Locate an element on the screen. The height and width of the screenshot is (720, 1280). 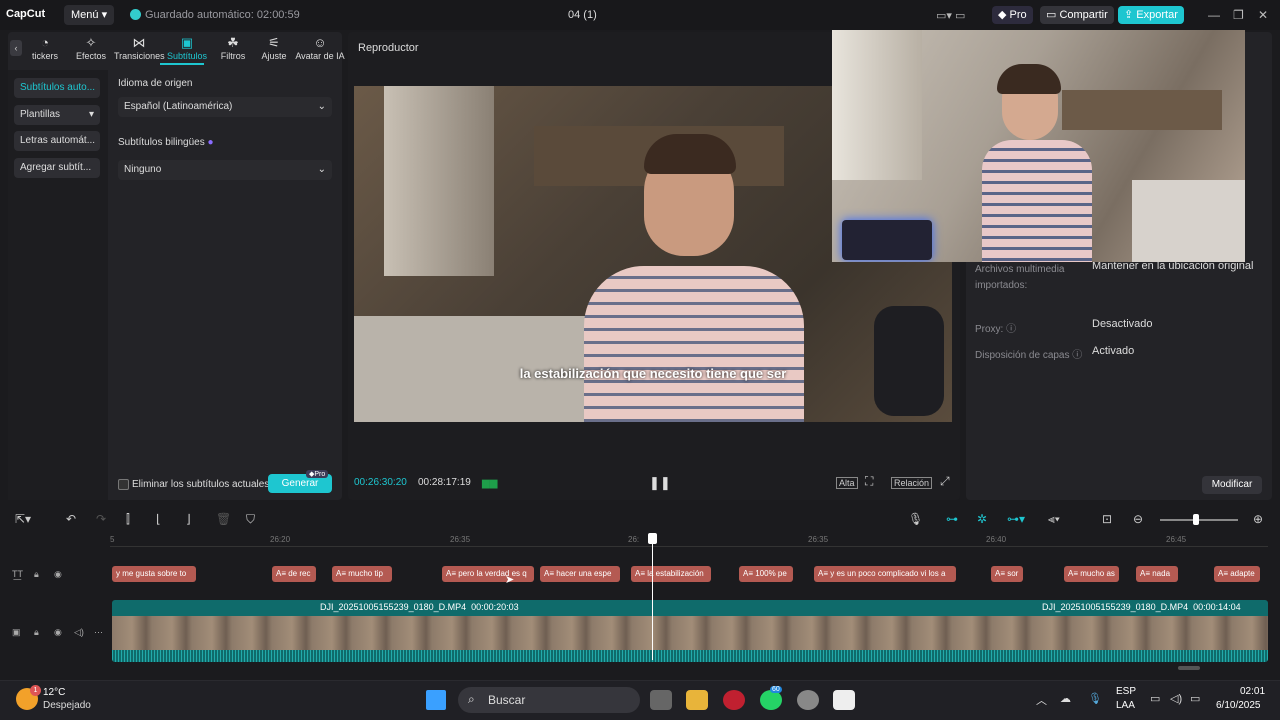
fit-icon: ⛶ is located at coordinates (869, 481).